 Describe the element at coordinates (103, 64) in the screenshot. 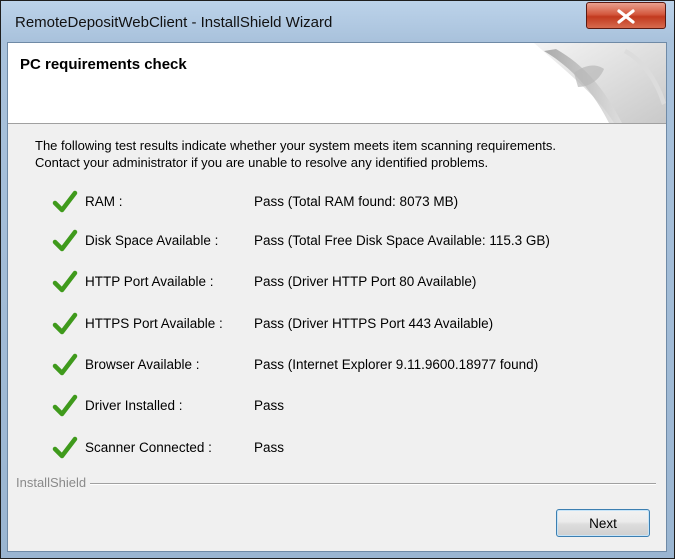

I see `page-title: PC requirements check` at that location.